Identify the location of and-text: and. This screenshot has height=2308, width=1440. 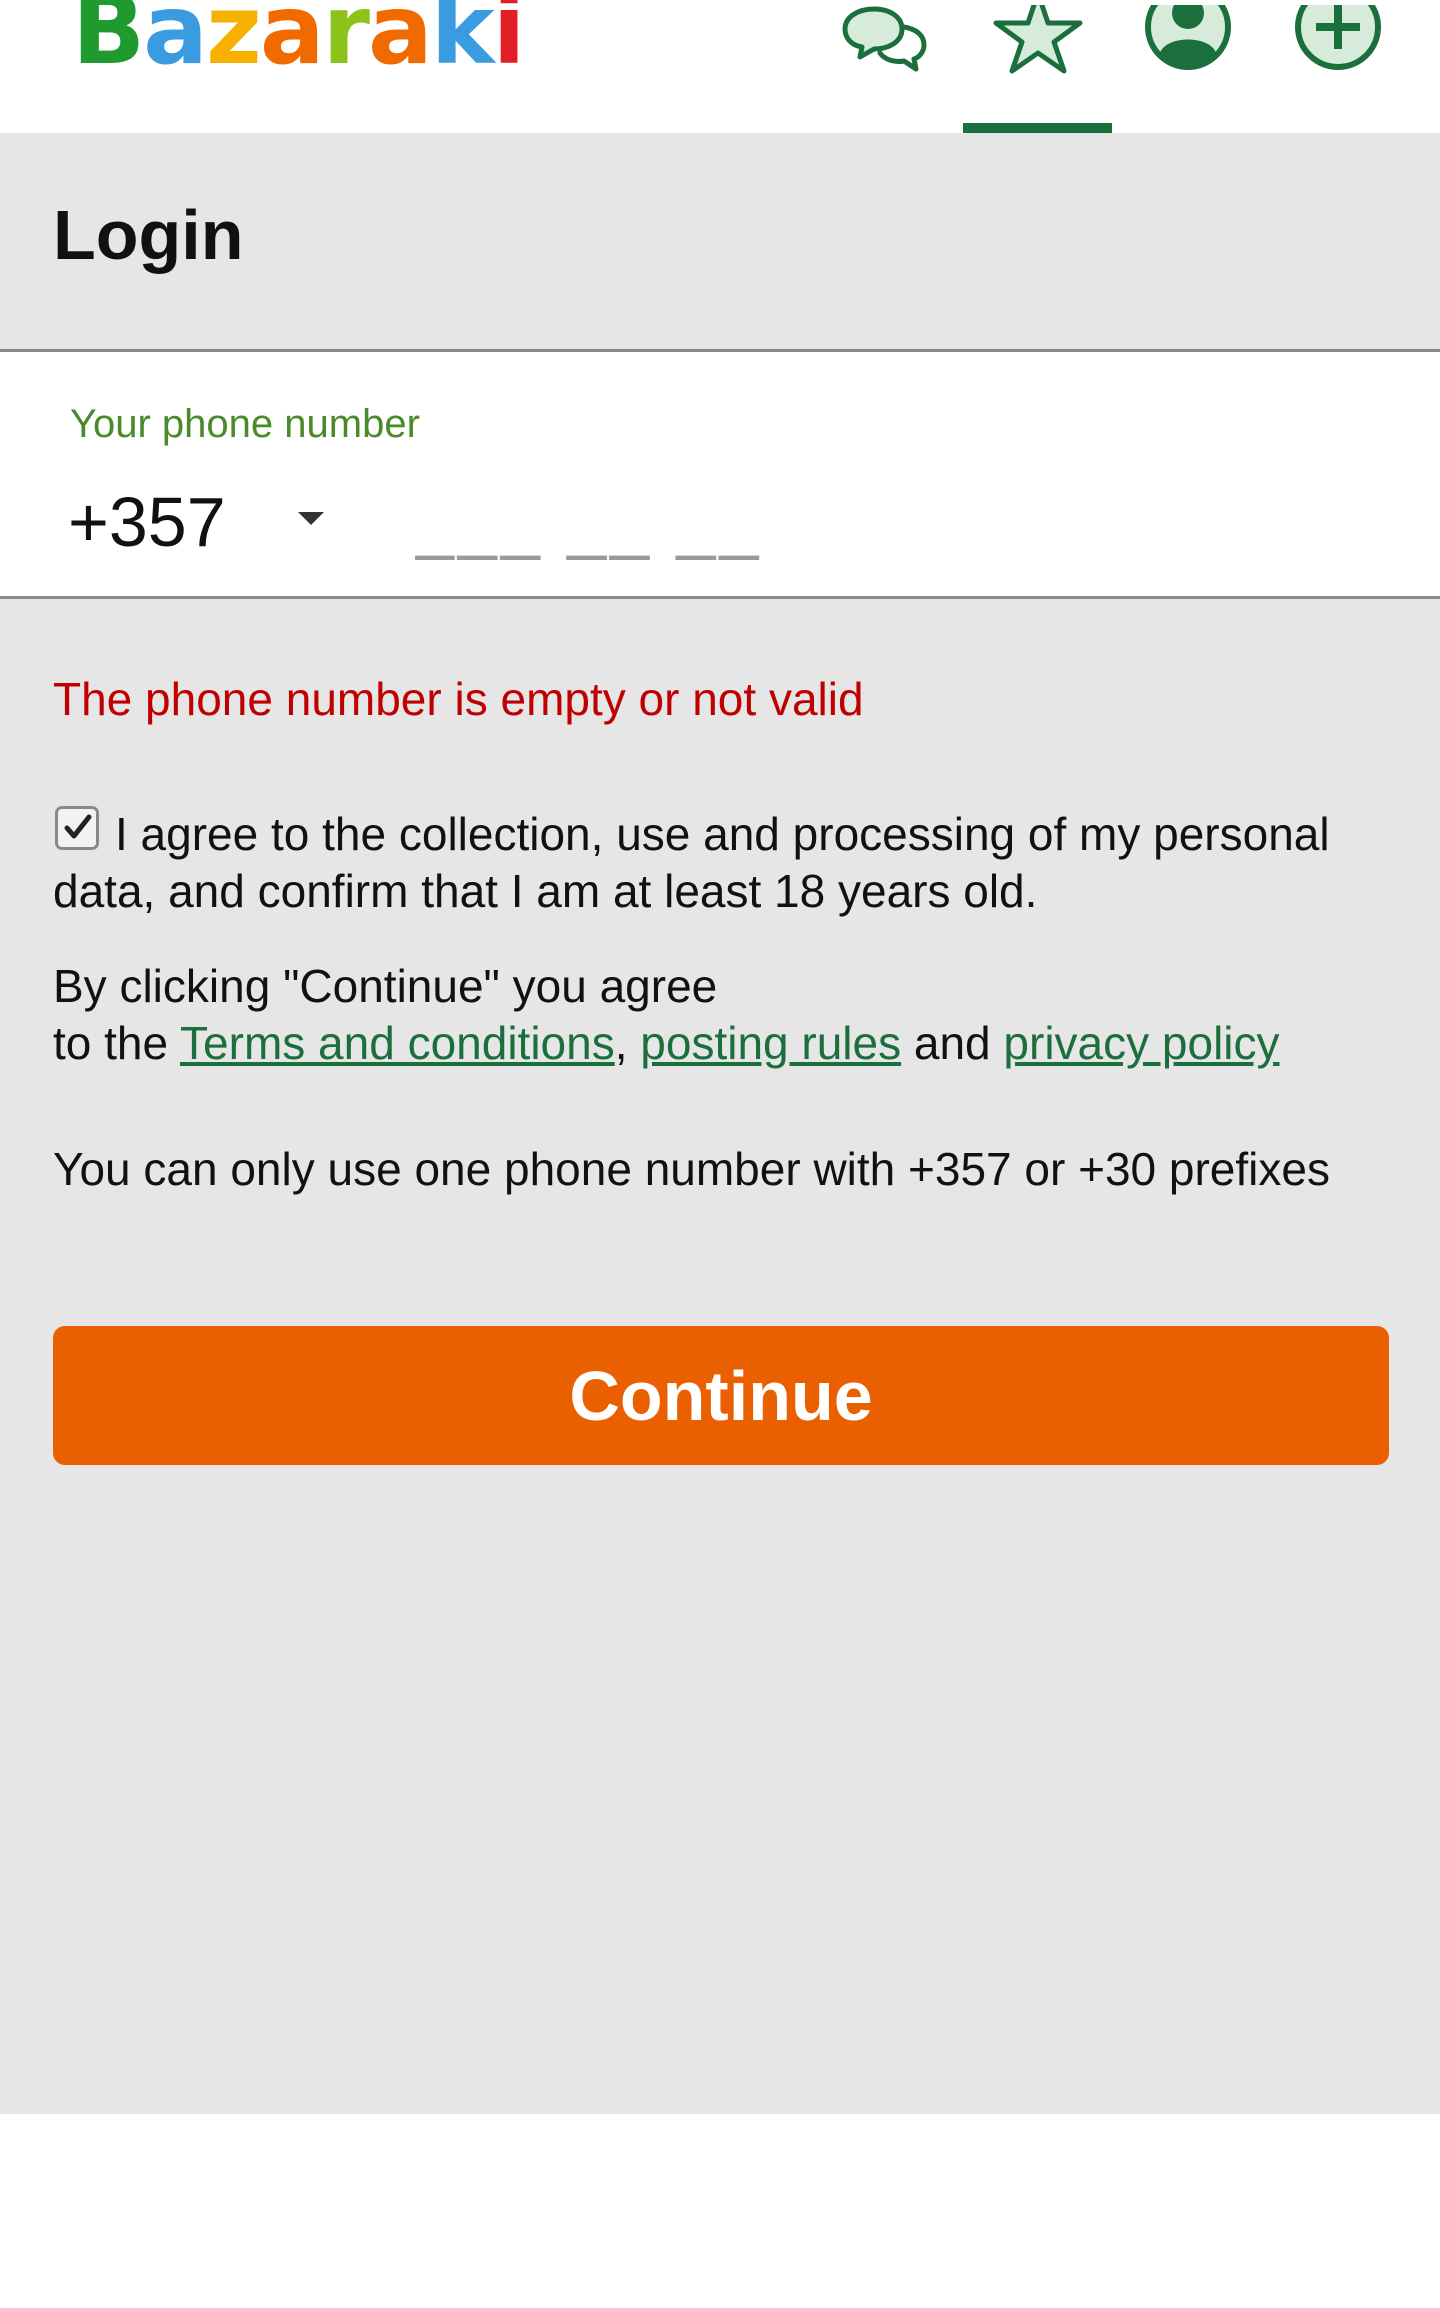
(952, 1043).